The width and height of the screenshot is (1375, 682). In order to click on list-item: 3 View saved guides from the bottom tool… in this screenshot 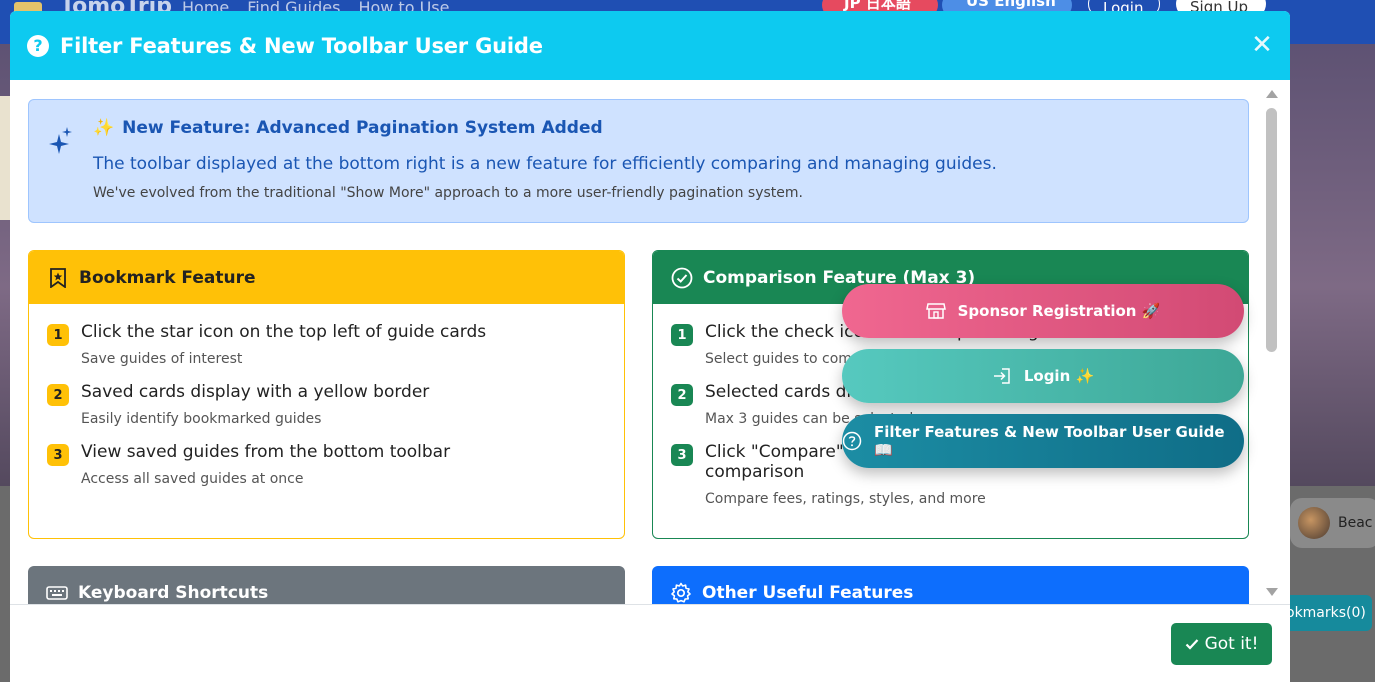, I will do `click(326, 464)`.